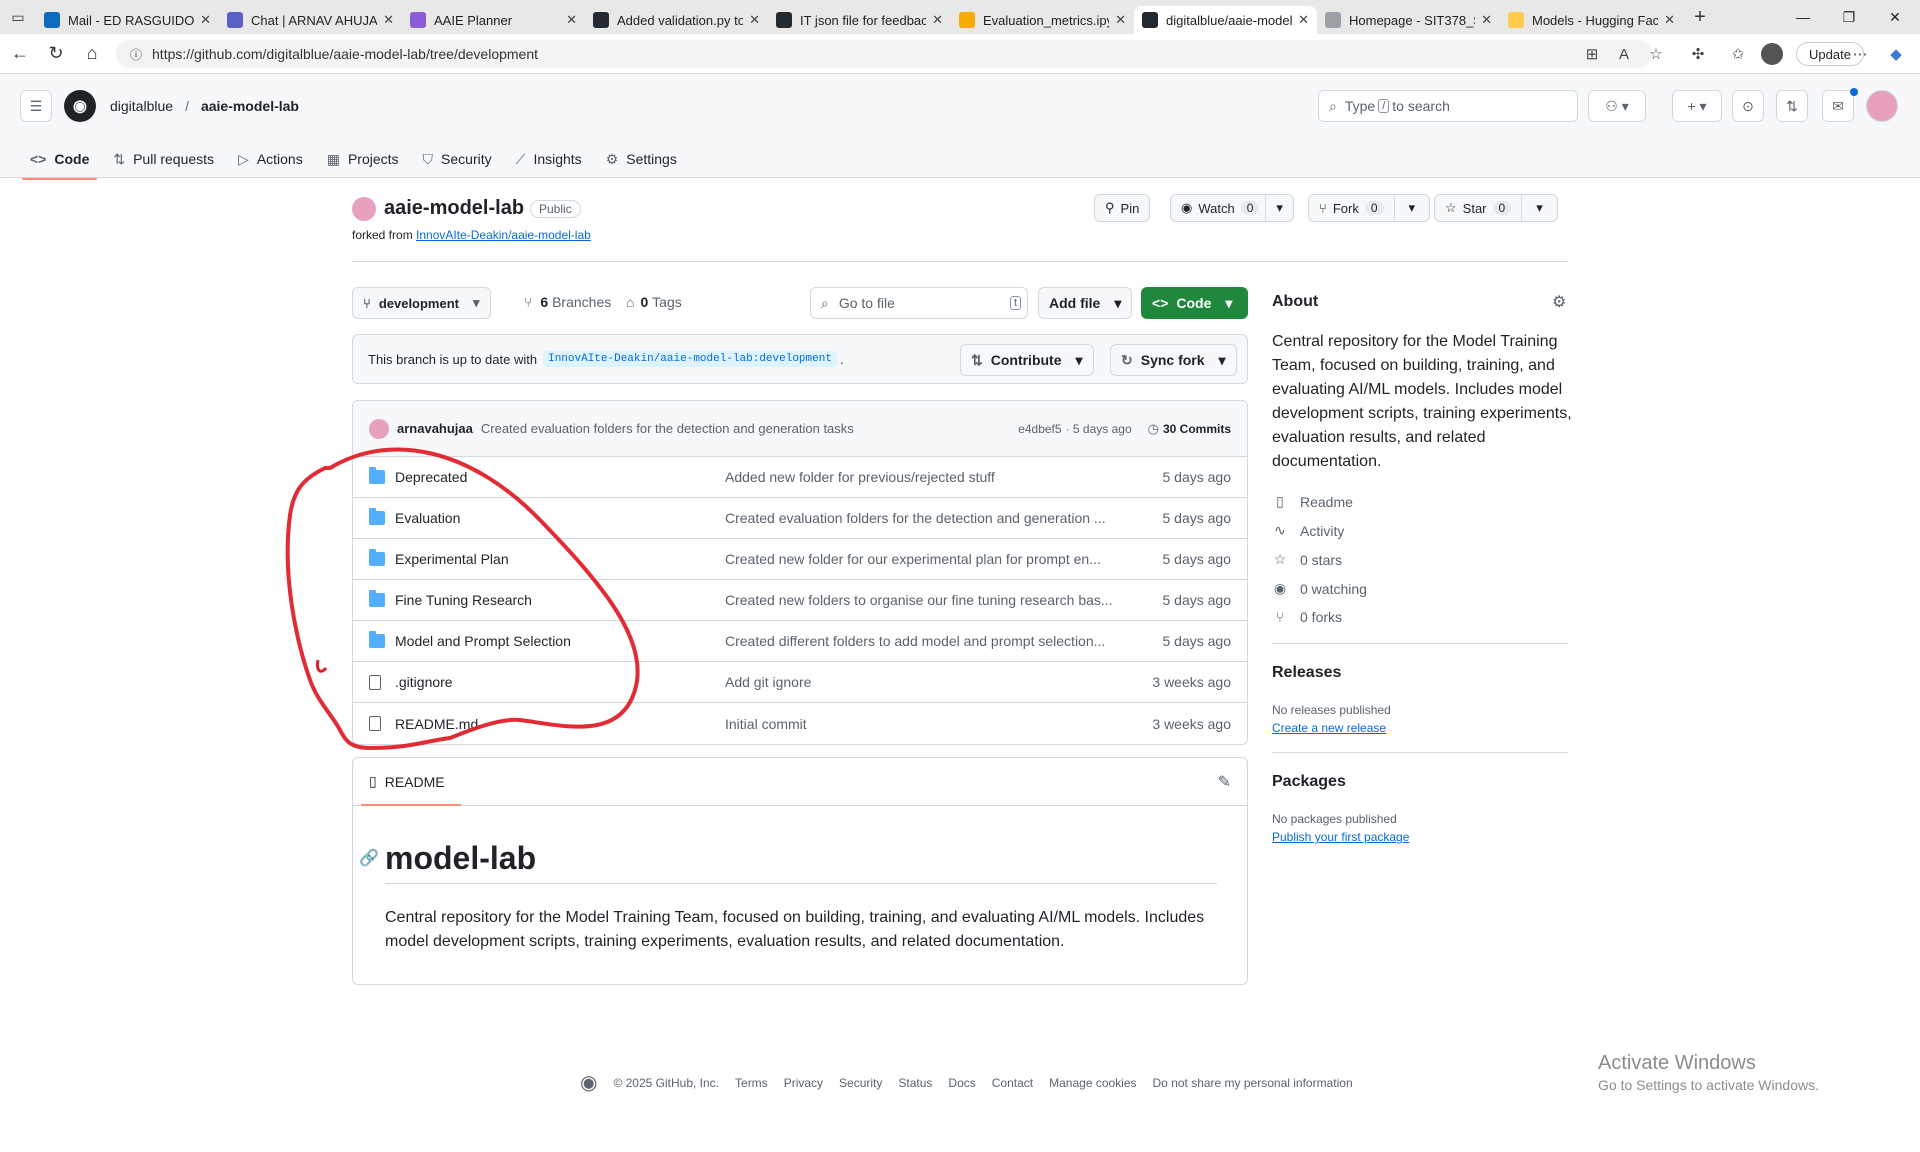 The image size is (1920, 1152). Describe the element at coordinates (1122, 208) in the screenshot. I see `pin-button: ⚲ Pin` at that location.